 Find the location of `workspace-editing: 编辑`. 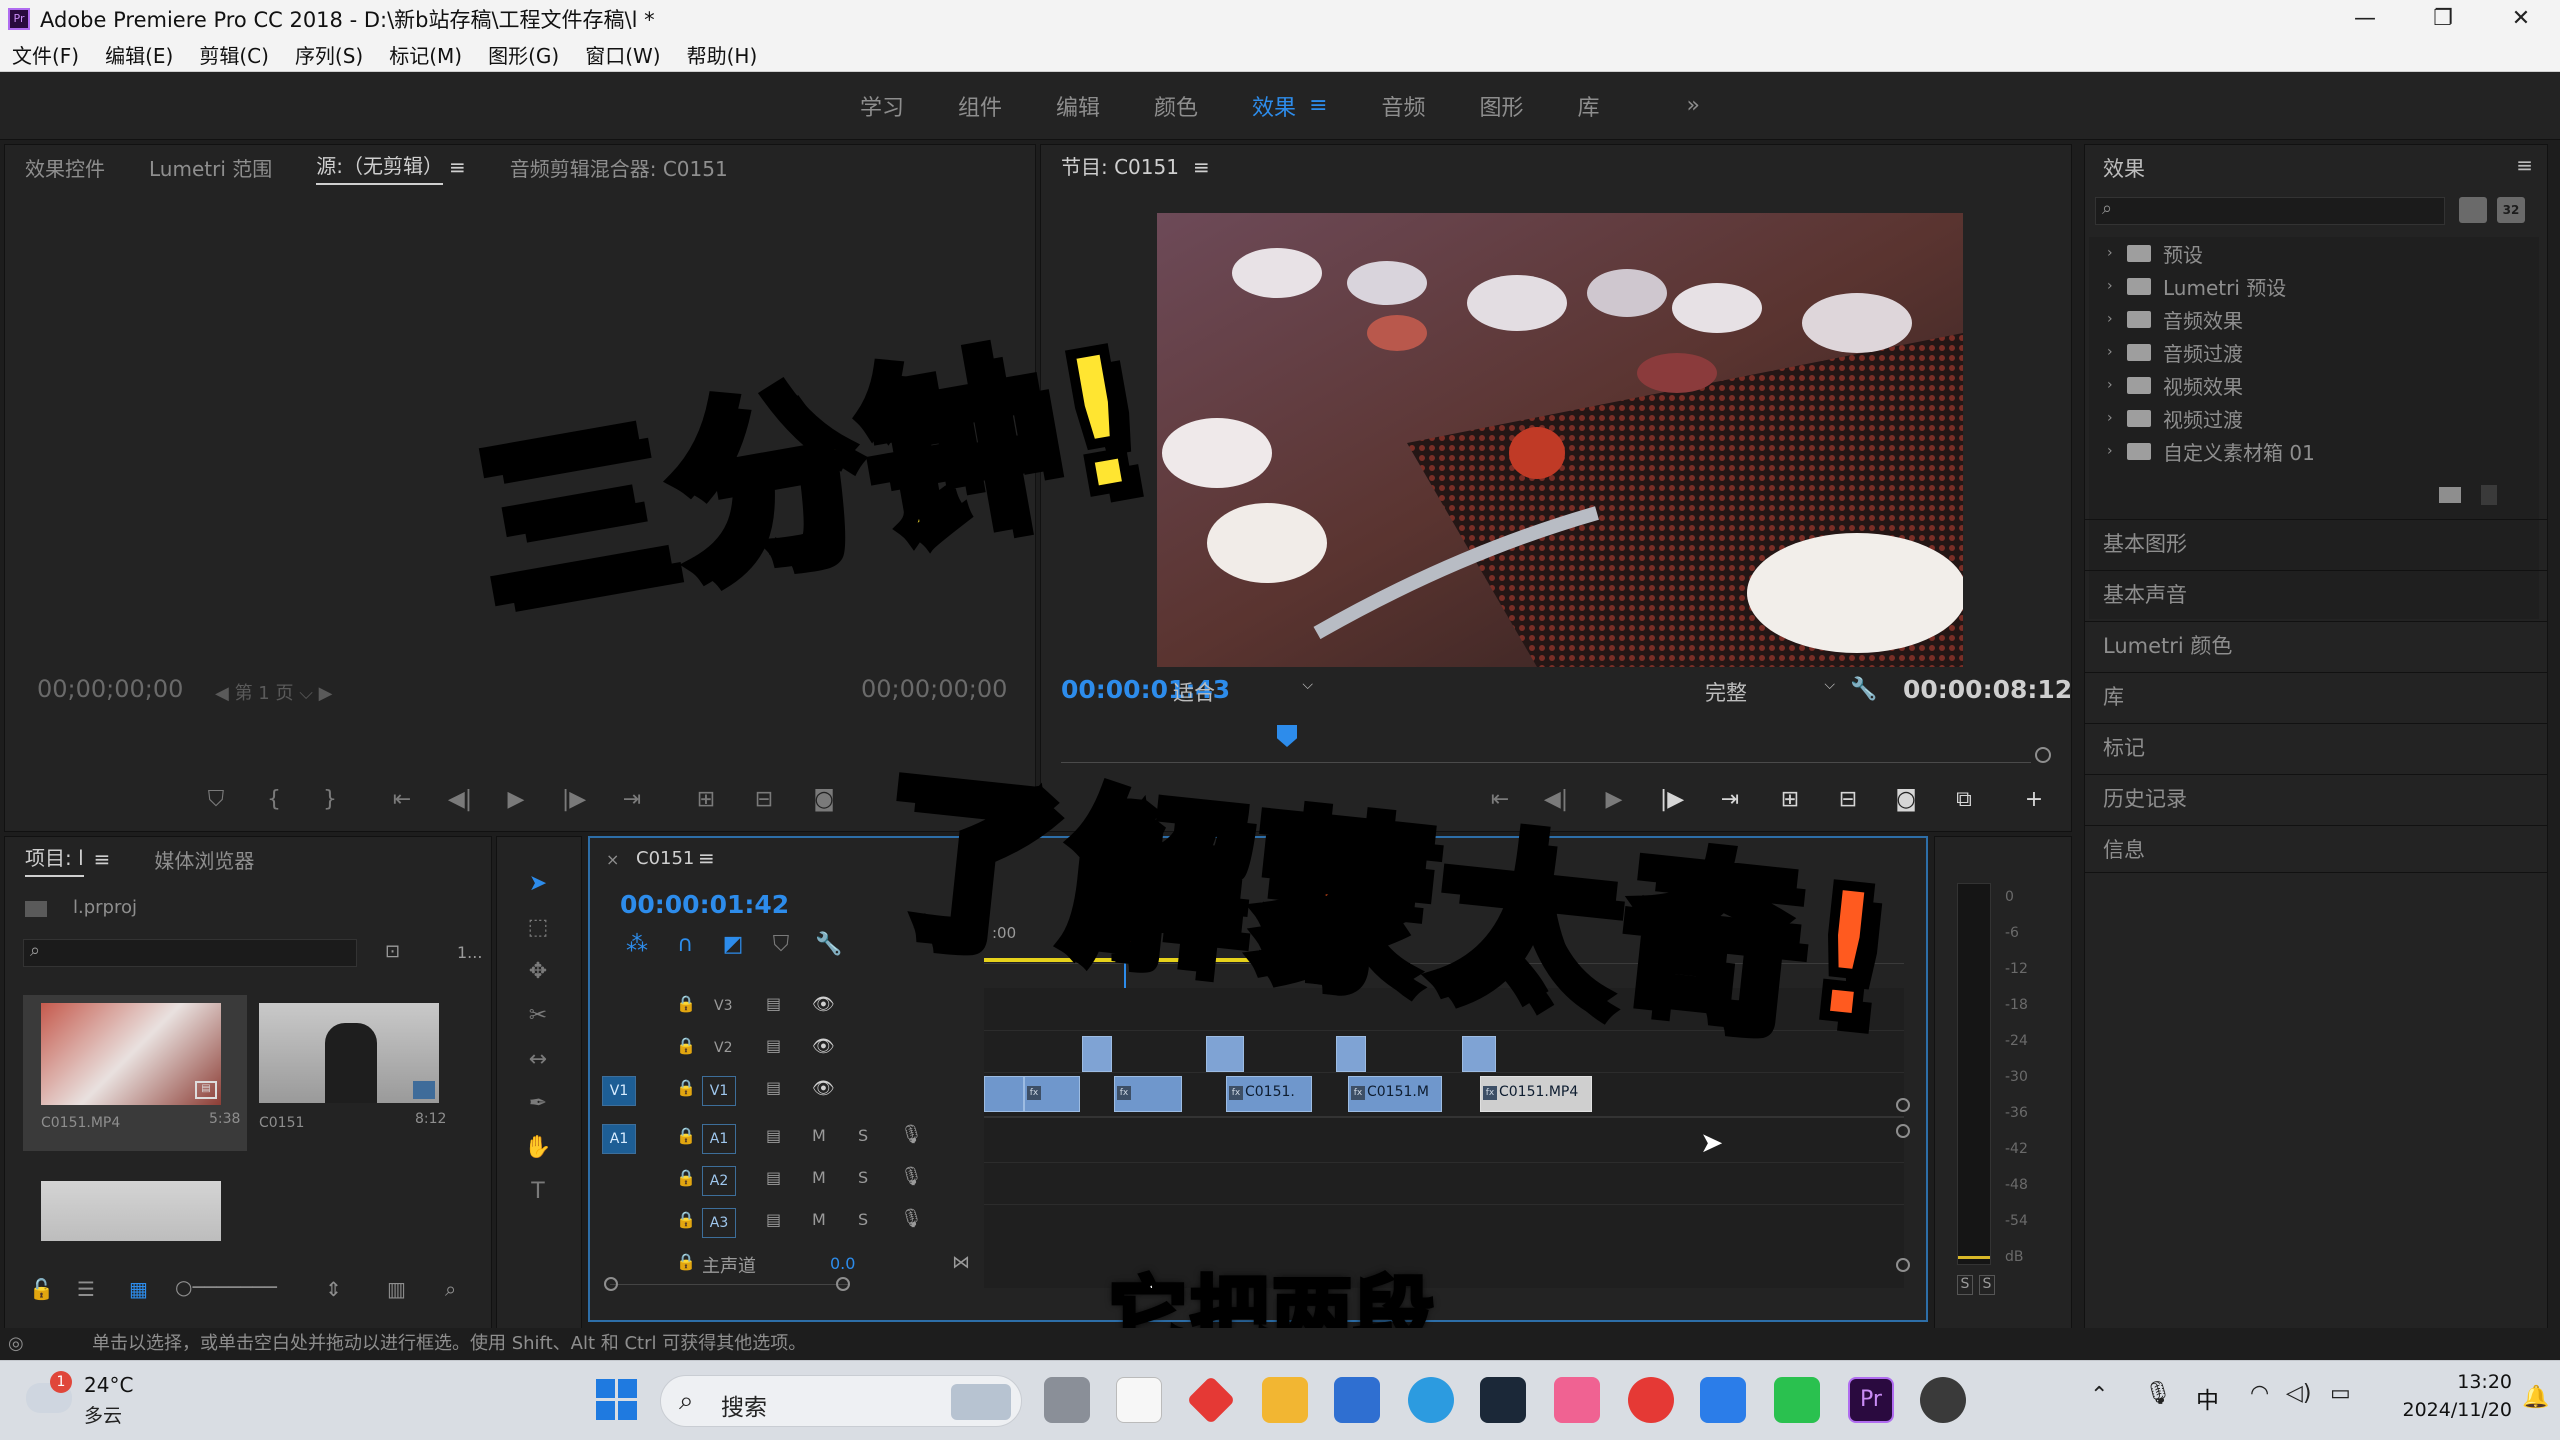

workspace-editing: 编辑 is located at coordinates (1078, 106).